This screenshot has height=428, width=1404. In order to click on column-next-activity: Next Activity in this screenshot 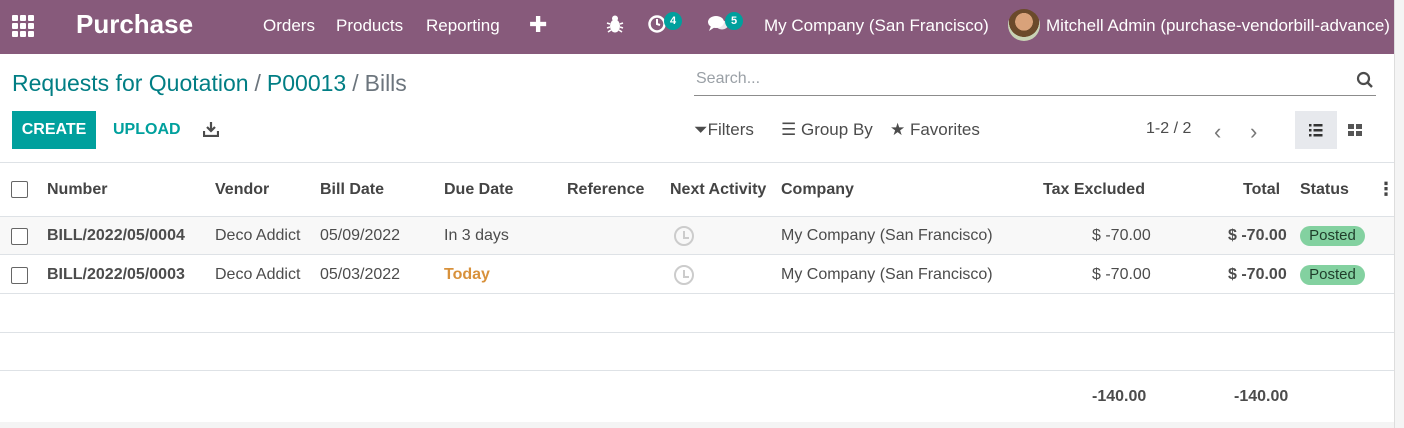, I will do `click(718, 190)`.